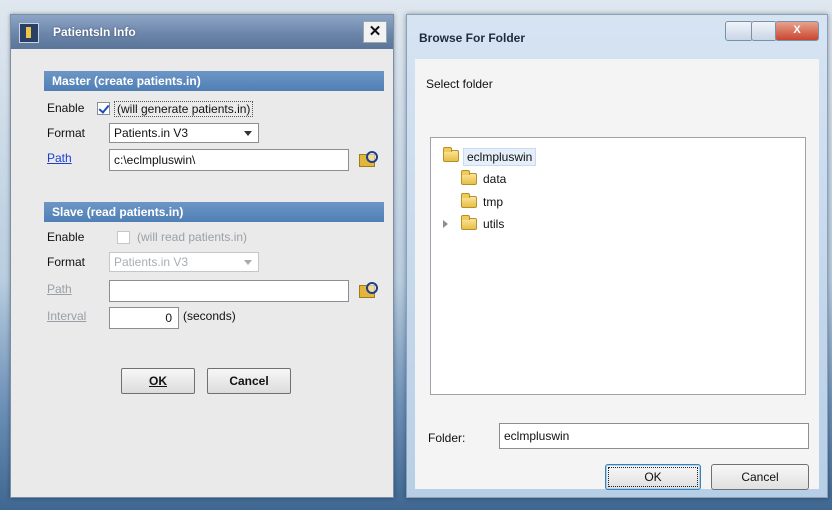 This screenshot has height=510, width=832. I want to click on tree-item-label: data, so click(495, 179).